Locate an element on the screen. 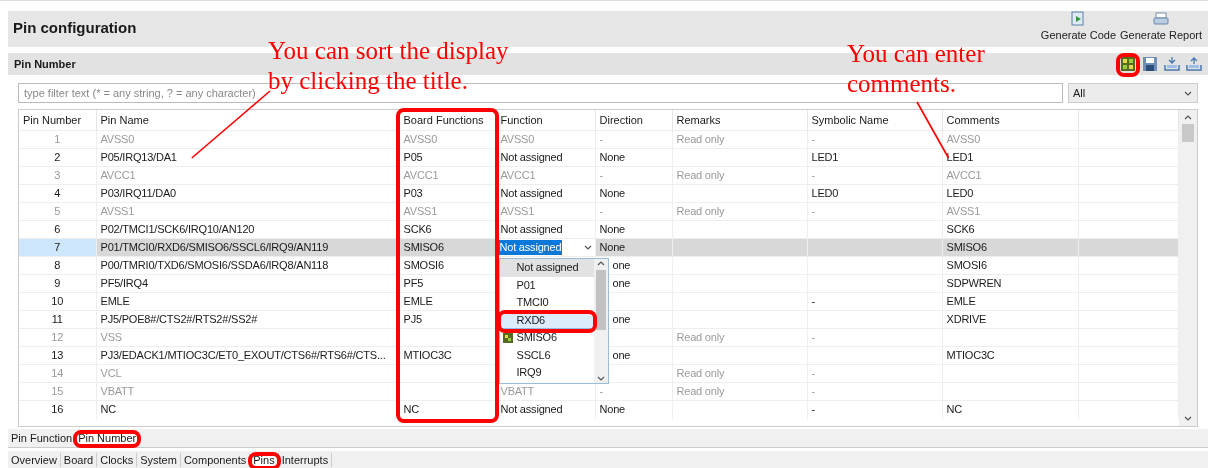 The width and height of the screenshot is (1208, 468). table-cell: 14 is located at coordinates (57, 373).